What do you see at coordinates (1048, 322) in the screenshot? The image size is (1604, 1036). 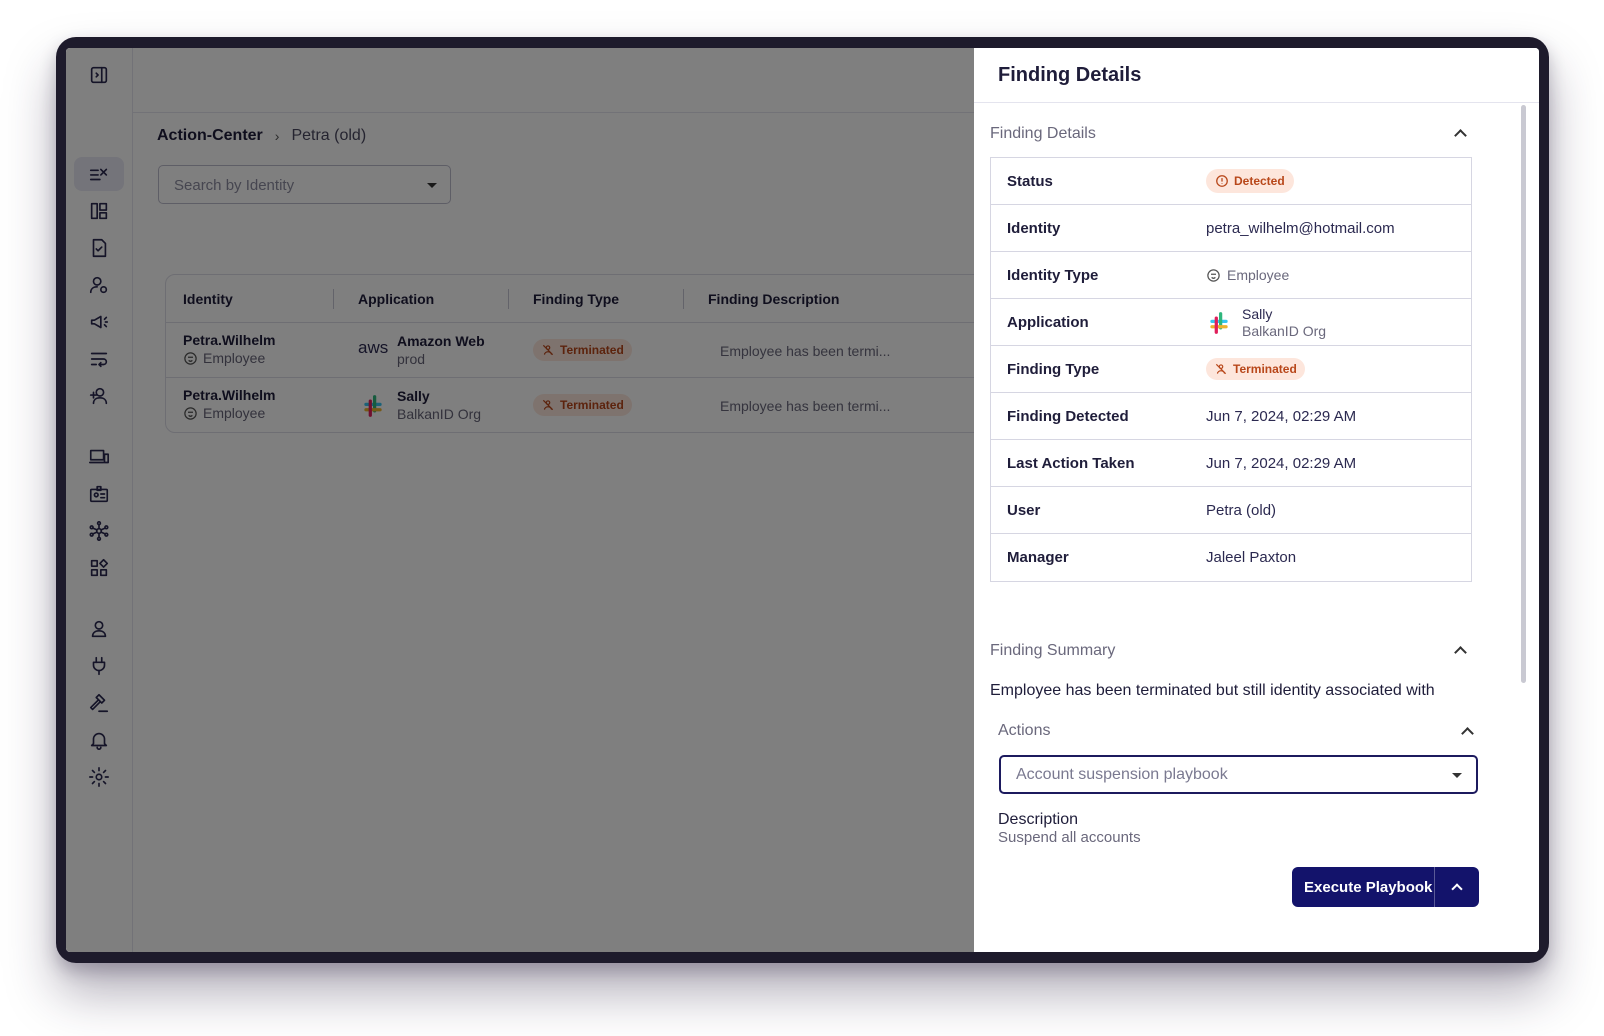 I see `application-label: Application` at bounding box center [1048, 322].